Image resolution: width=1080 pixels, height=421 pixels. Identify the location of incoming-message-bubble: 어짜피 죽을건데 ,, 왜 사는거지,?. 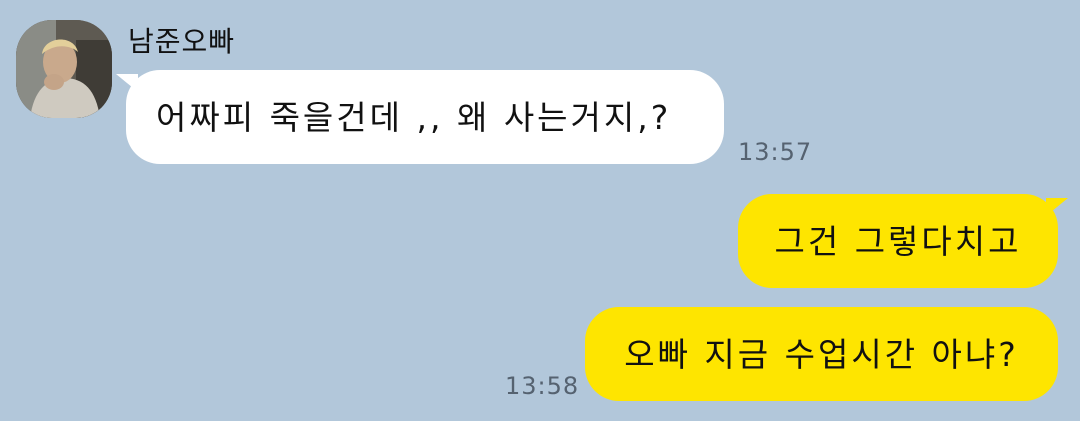
(425, 117).